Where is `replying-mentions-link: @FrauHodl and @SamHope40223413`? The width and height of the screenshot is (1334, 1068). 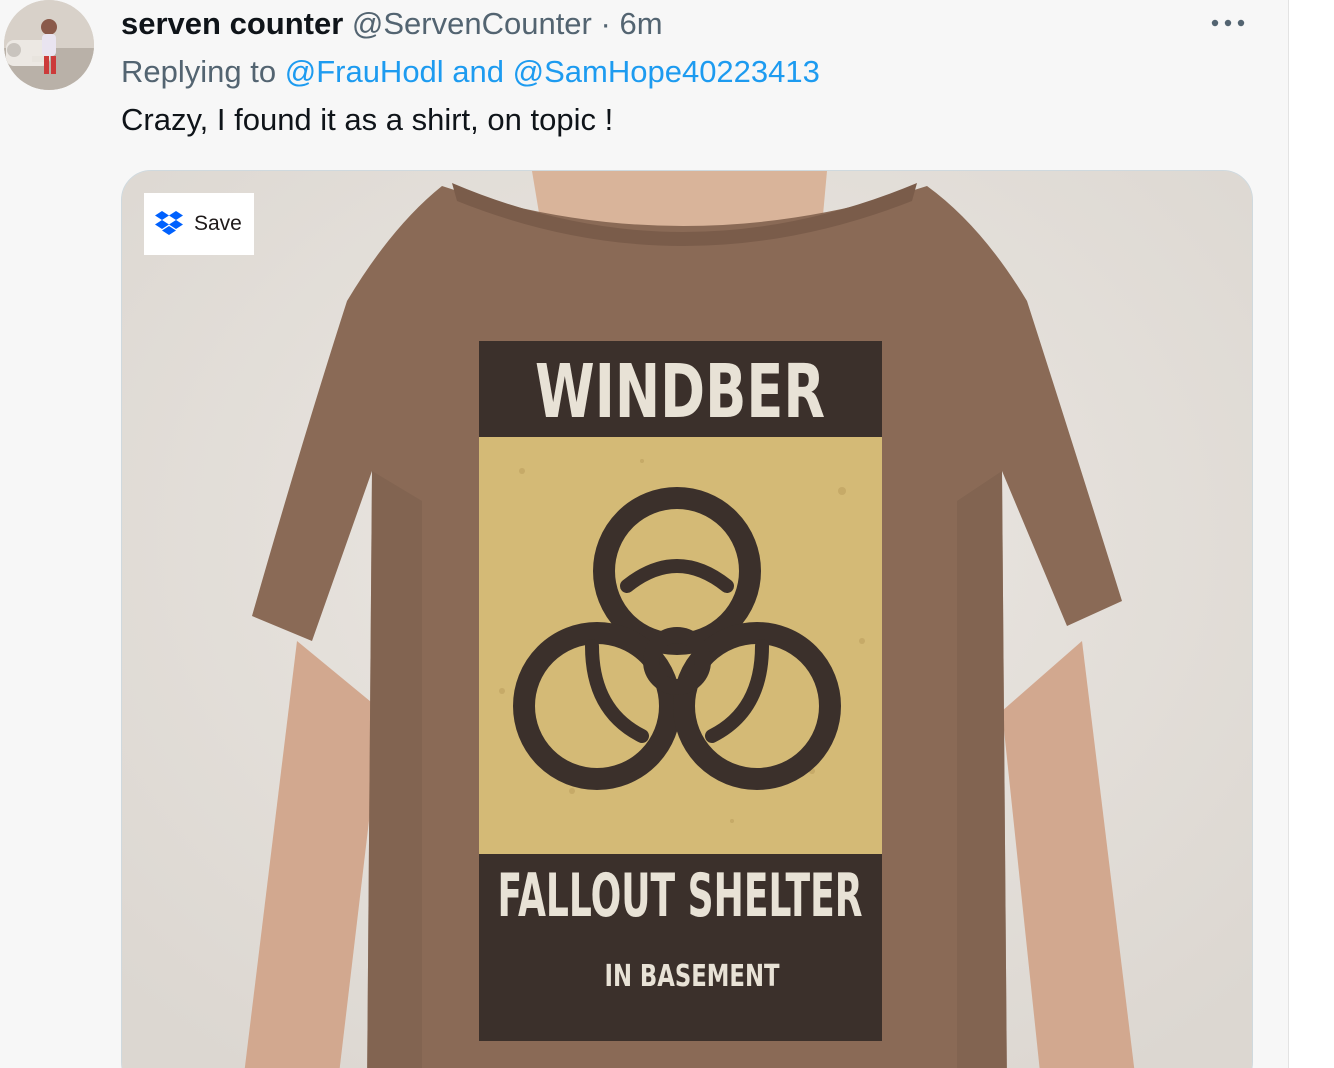 replying-mentions-link: @FrauHodl and @SamHope40223413 is located at coordinates (552, 71).